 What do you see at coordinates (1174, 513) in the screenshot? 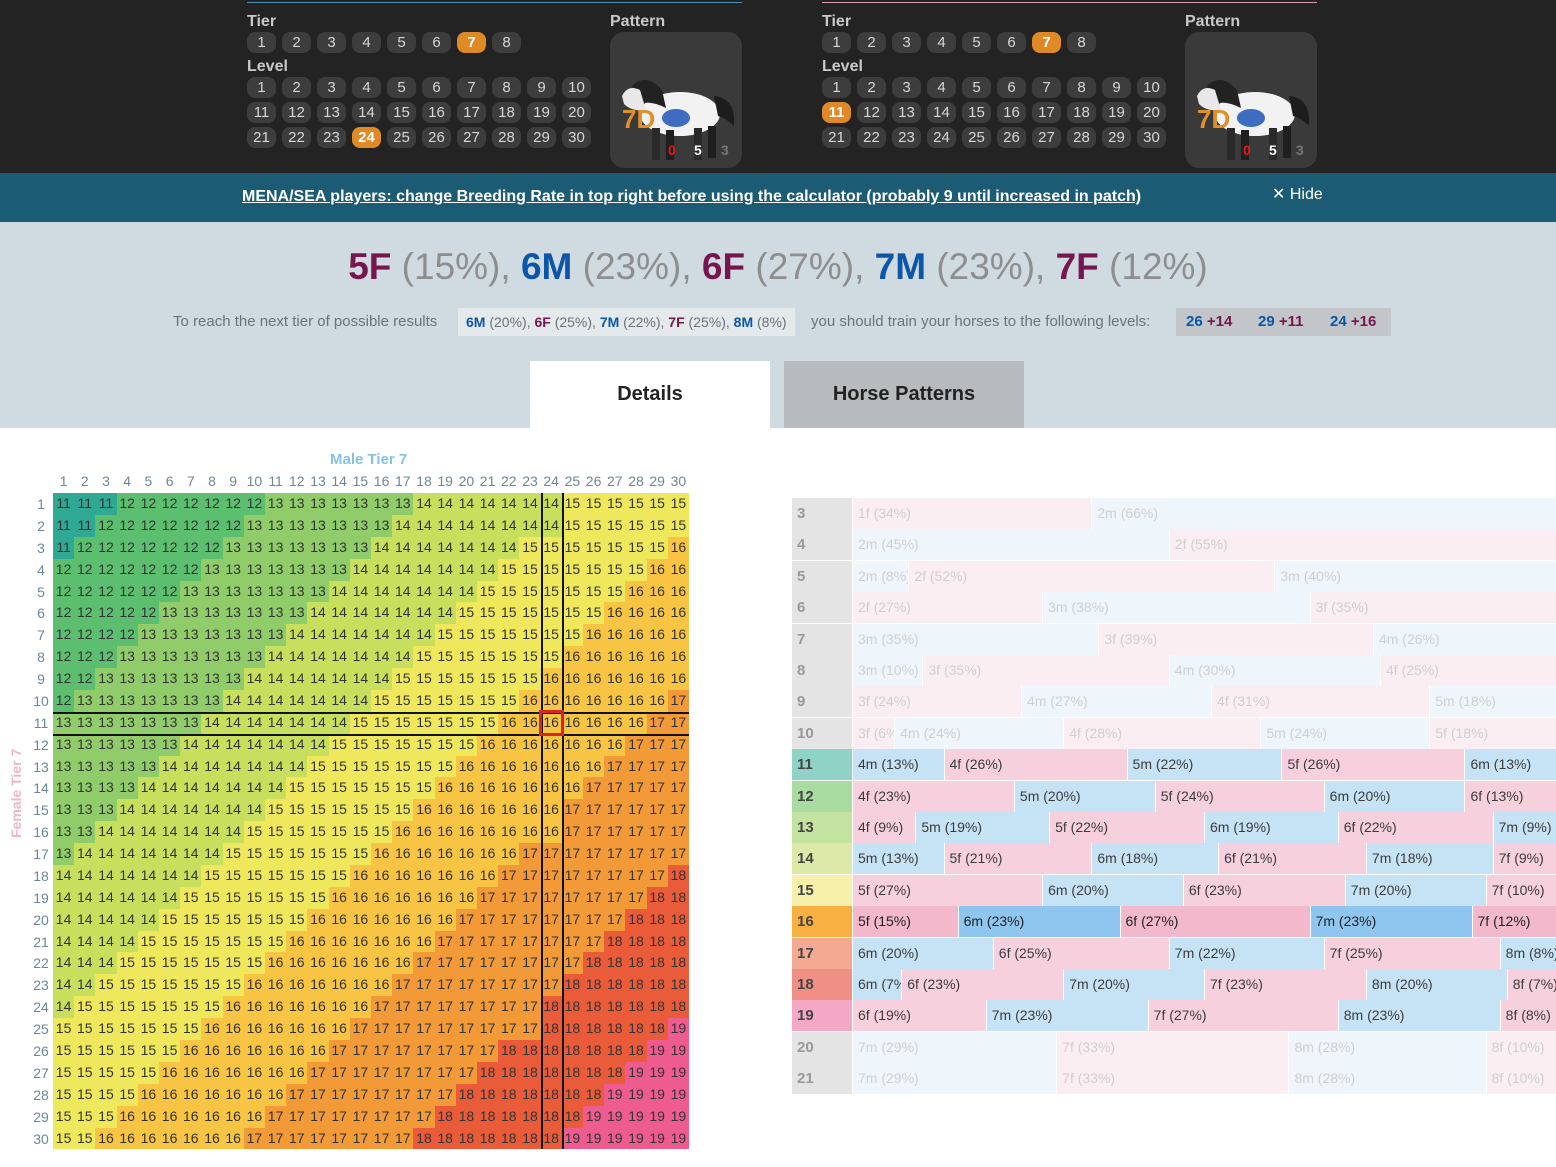
I see `chart-row-tier-3: 3 1f (34%) 2m (66%)` at bounding box center [1174, 513].